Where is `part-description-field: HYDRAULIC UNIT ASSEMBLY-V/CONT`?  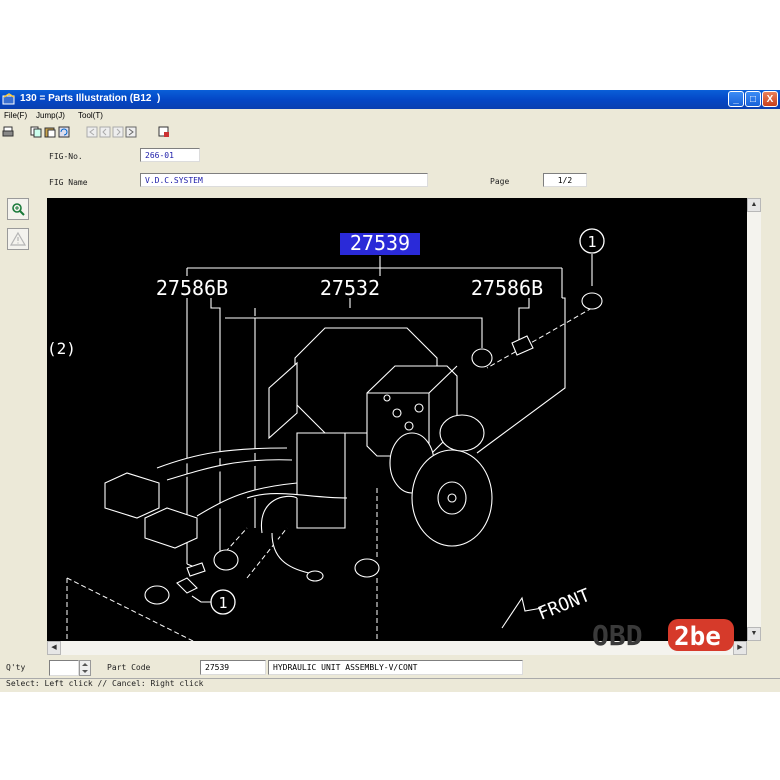
part-description-field: HYDRAULIC UNIT ASSEMBLY-V/CONT is located at coordinates (395, 667).